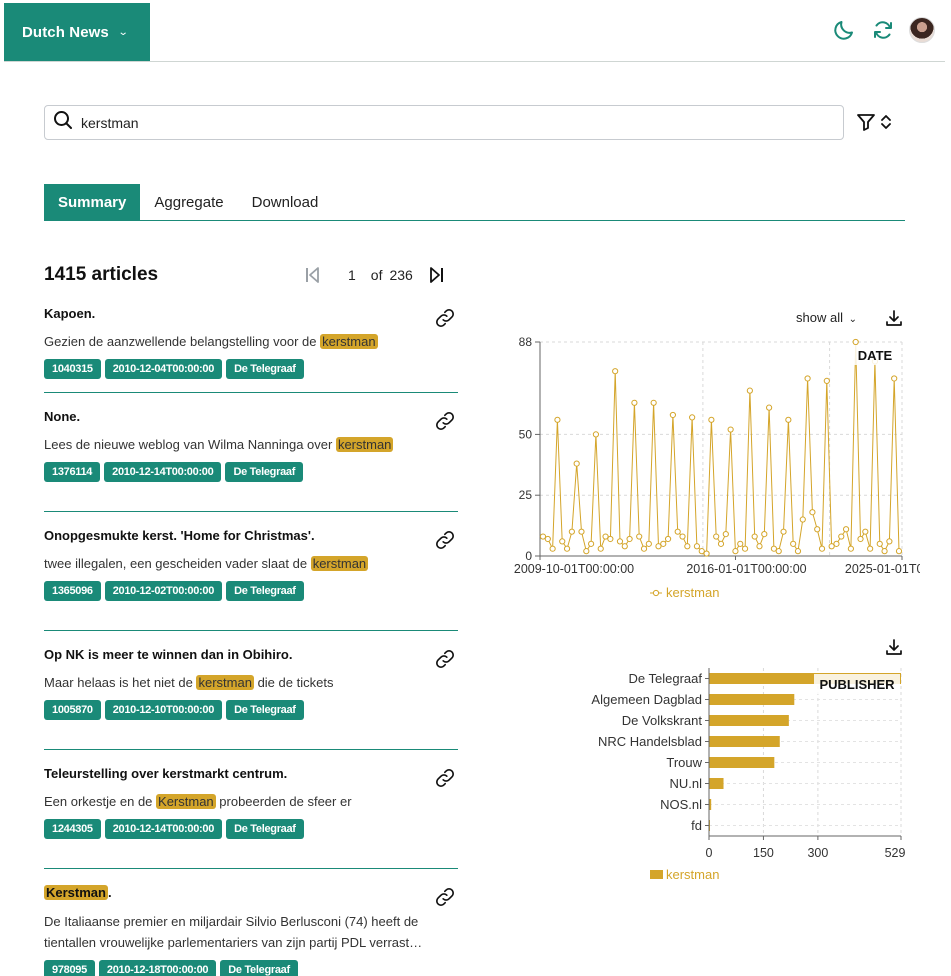  What do you see at coordinates (314, 275) in the screenshot?
I see `first-page-icon` at bounding box center [314, 275].